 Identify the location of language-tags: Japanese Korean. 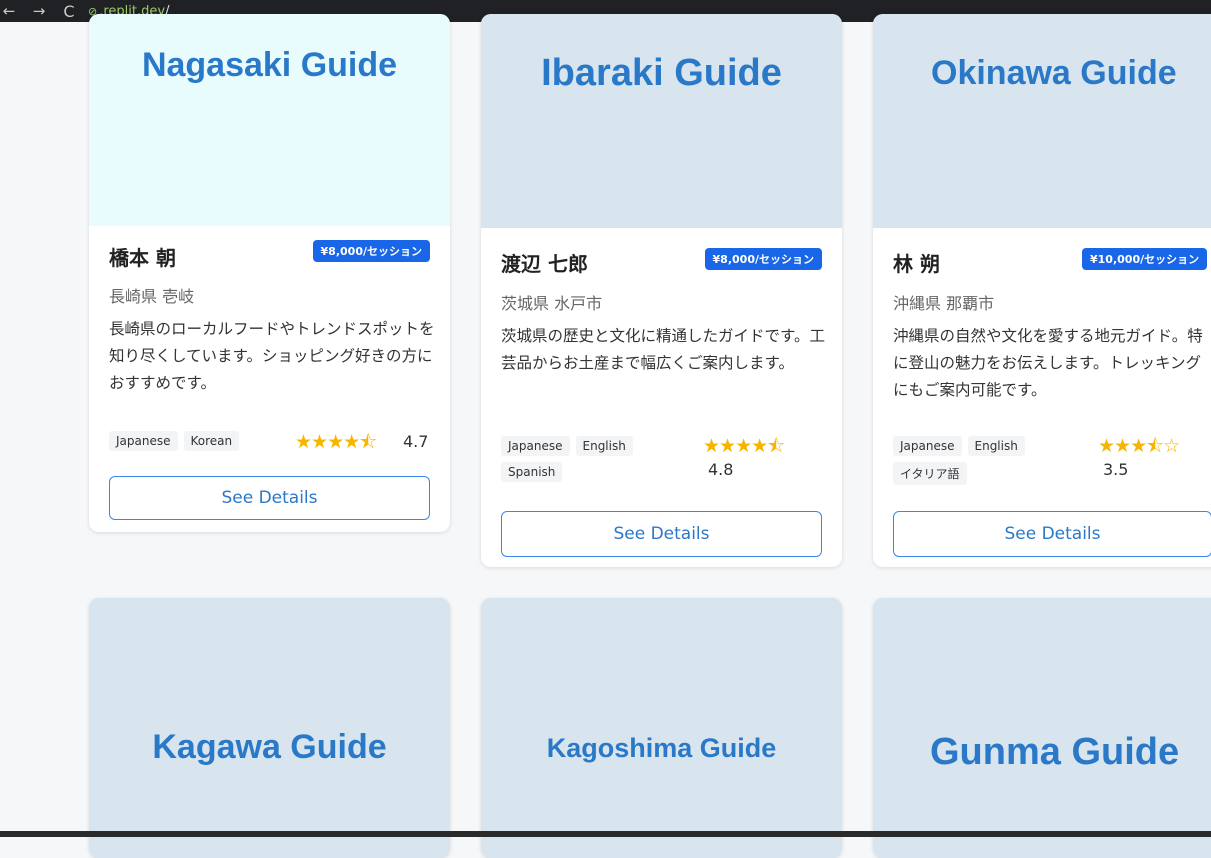
(209, 441).